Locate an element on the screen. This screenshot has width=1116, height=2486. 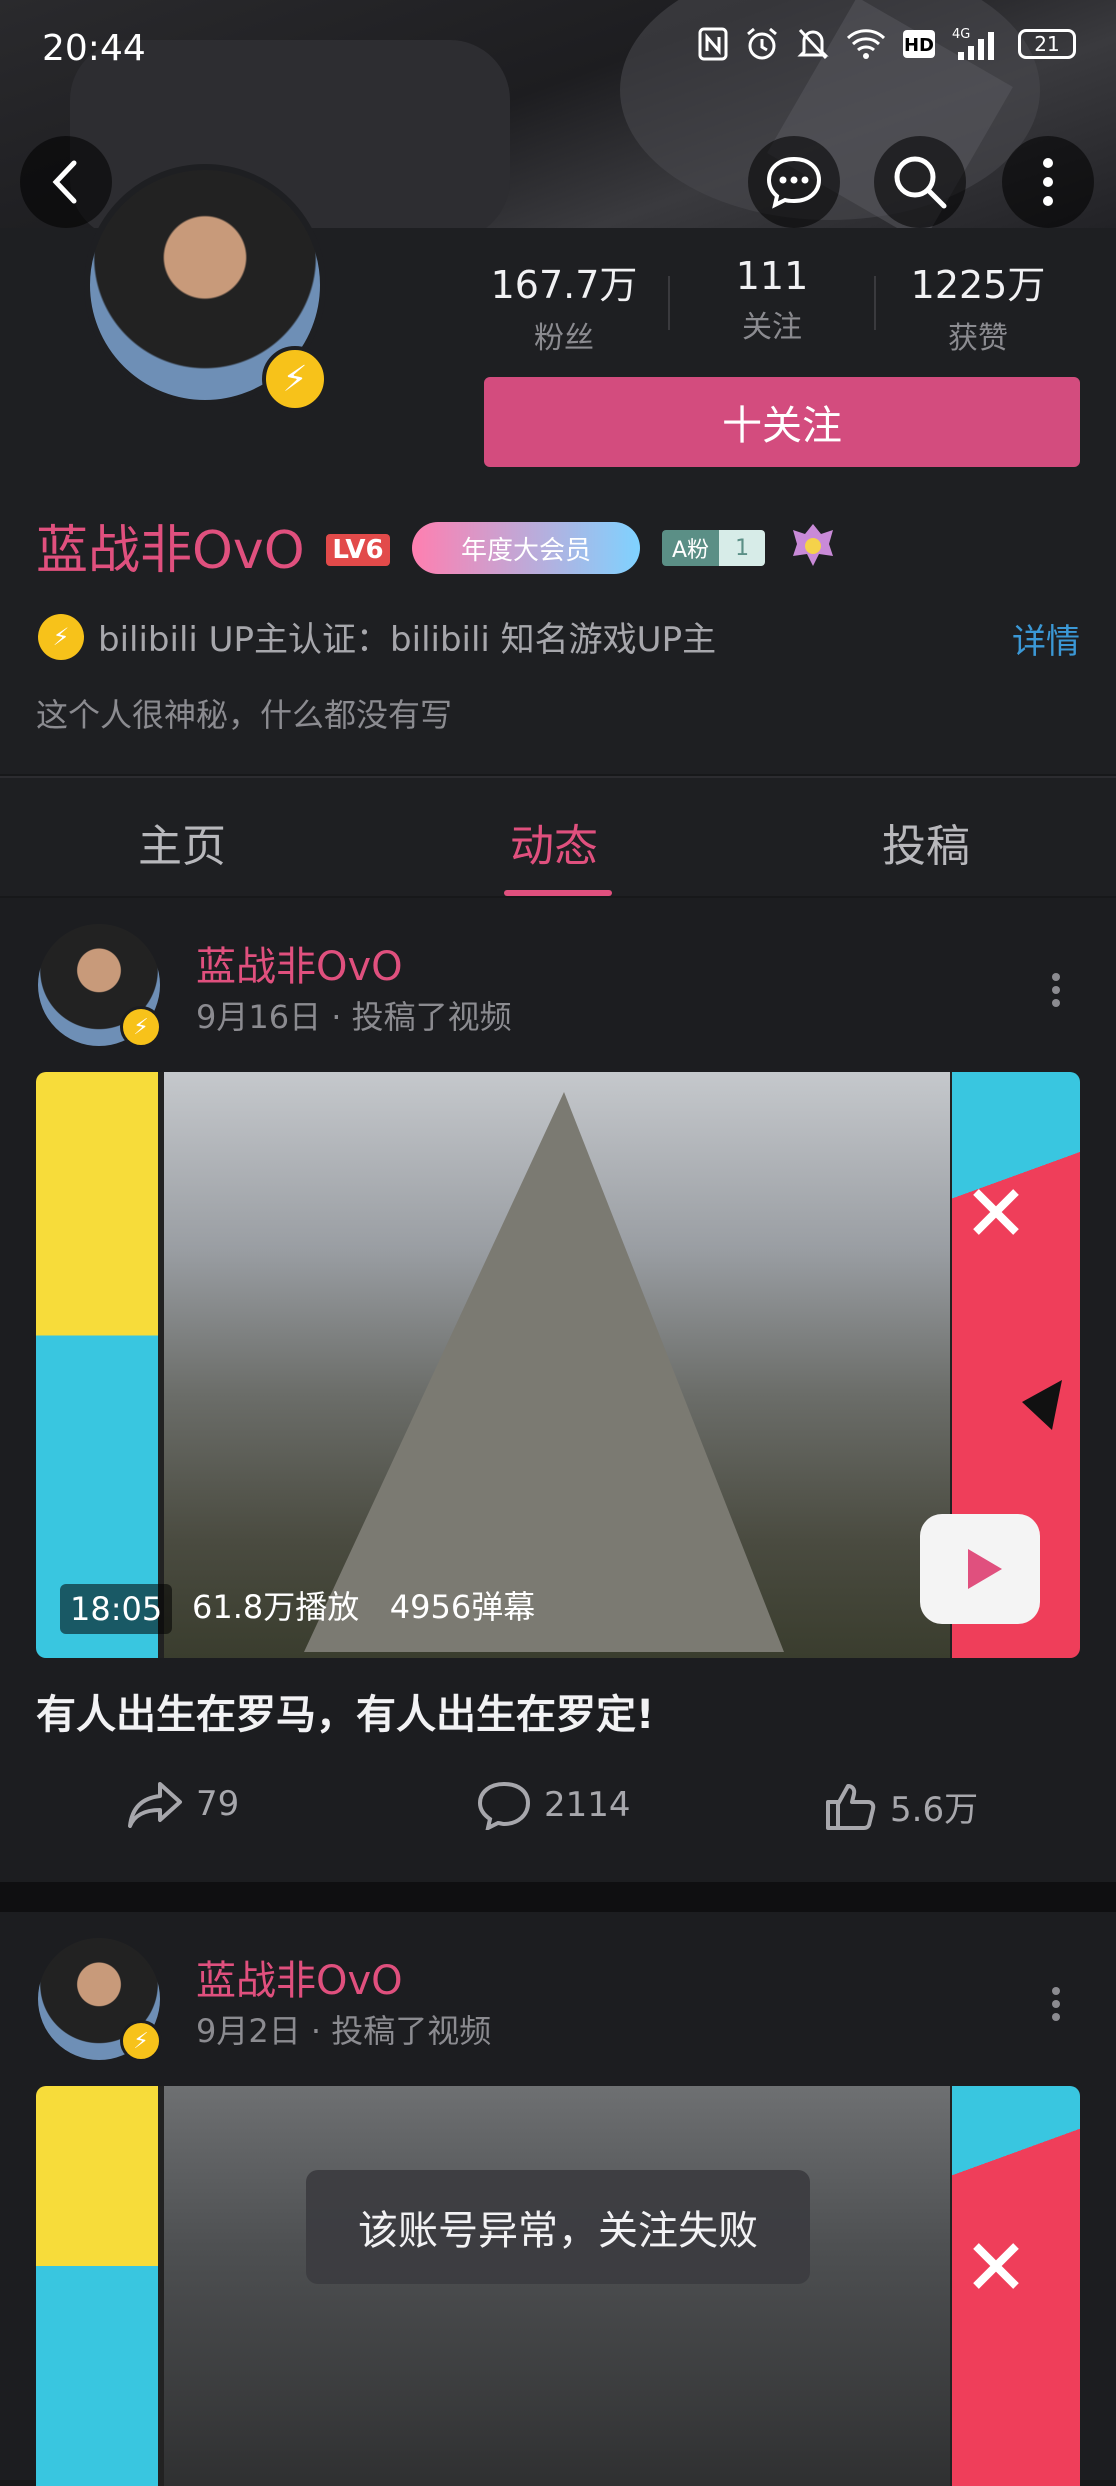
search-icon is located at coordinates (920, 182).